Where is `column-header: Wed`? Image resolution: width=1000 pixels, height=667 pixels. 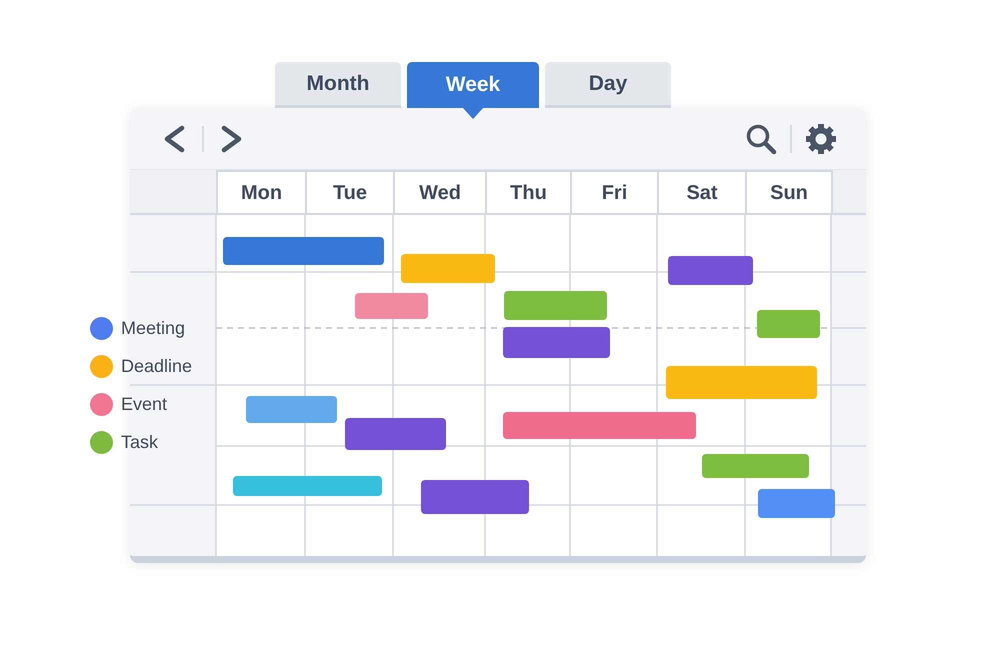 column-header: Wed is located at coordinates (439, 191).